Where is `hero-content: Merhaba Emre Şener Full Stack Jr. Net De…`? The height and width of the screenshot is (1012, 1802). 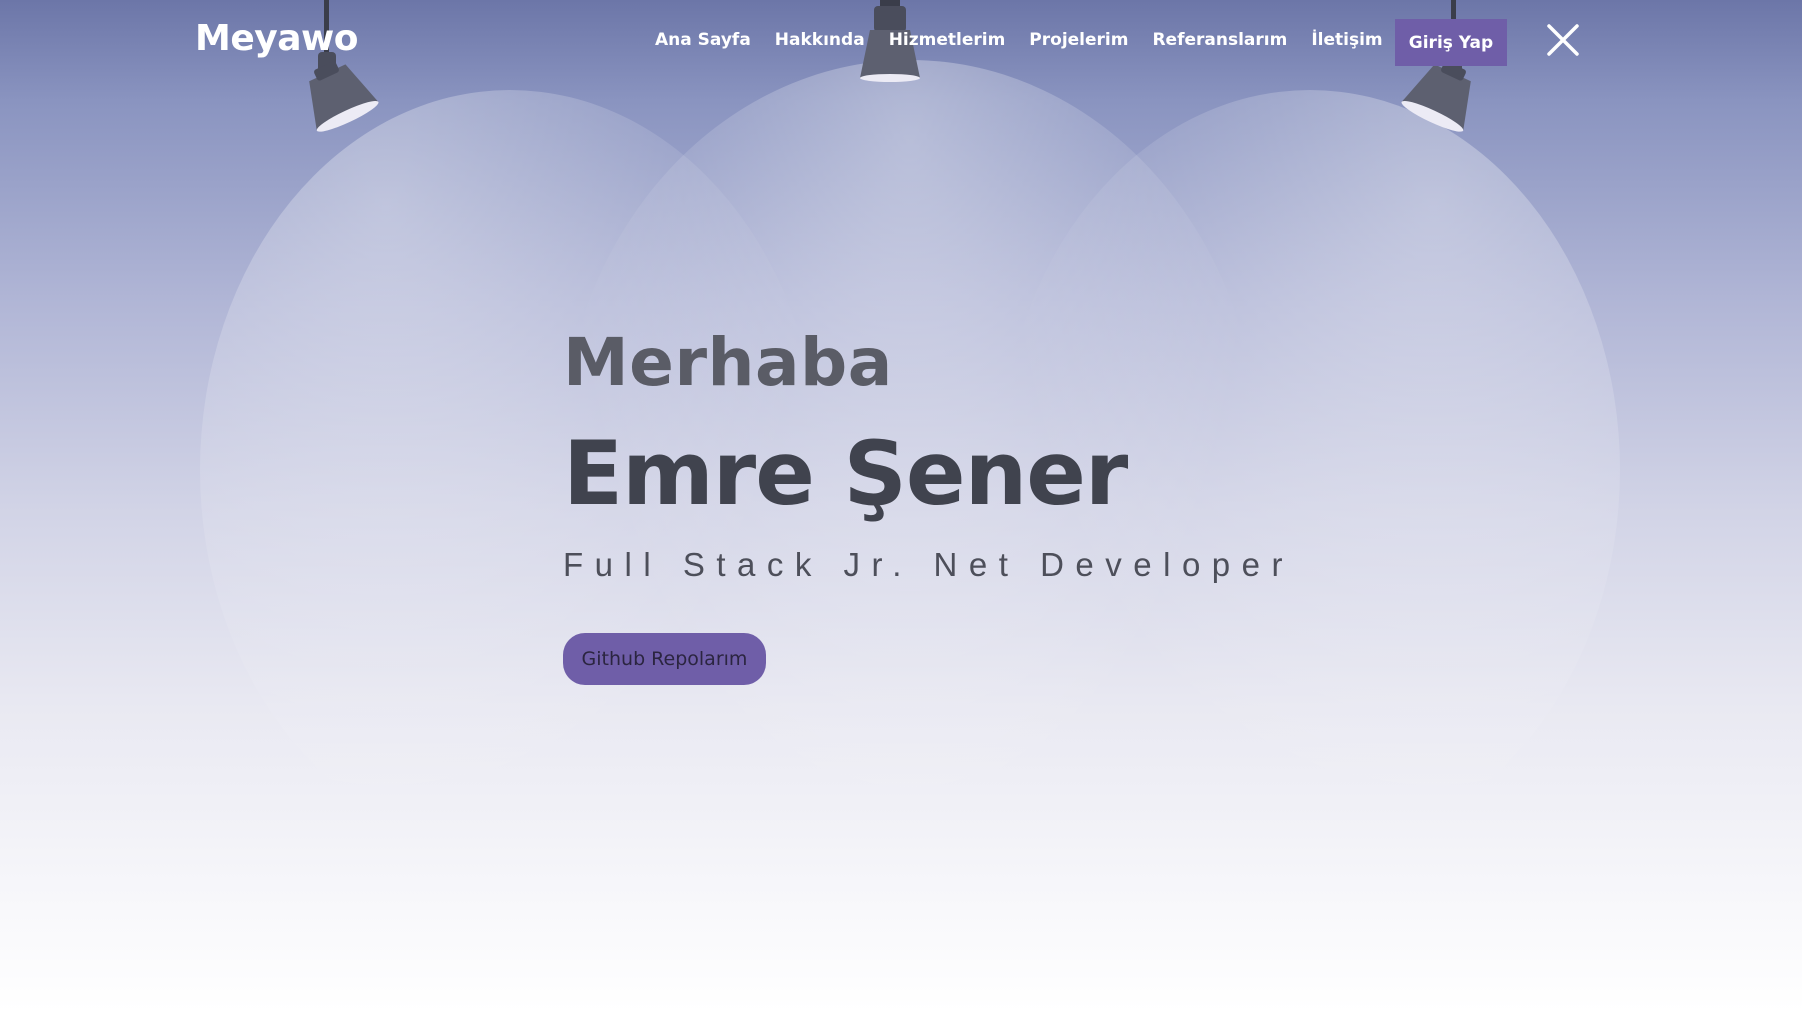
hero-content: Merhaba Emre Şener Full Stack Jr. Net De… is located at coordinates (928, 507).